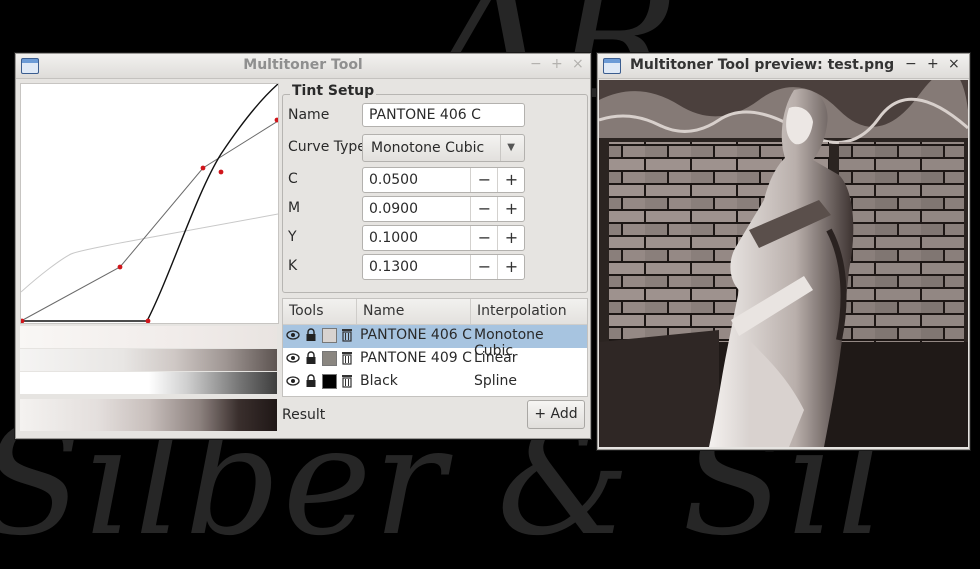 The width and height of the screenshot is (980, 569). I want to click on title-bar: Multitoner Tool − + ×, so click(303, 66).